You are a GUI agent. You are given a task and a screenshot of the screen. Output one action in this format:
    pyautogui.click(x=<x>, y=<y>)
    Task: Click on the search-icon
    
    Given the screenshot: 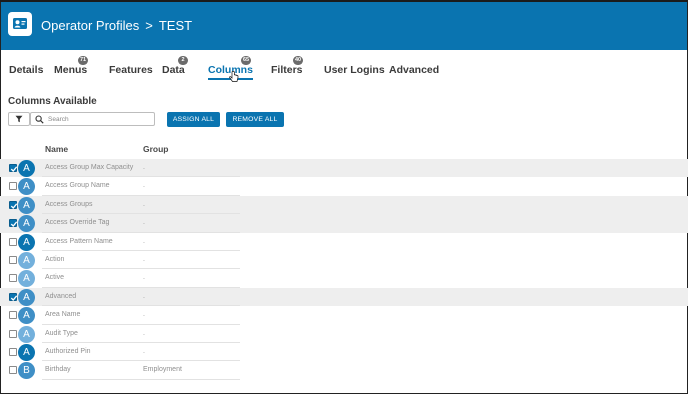 What is the action you would take?
    pyautogui.click(x=39, y=119)
    